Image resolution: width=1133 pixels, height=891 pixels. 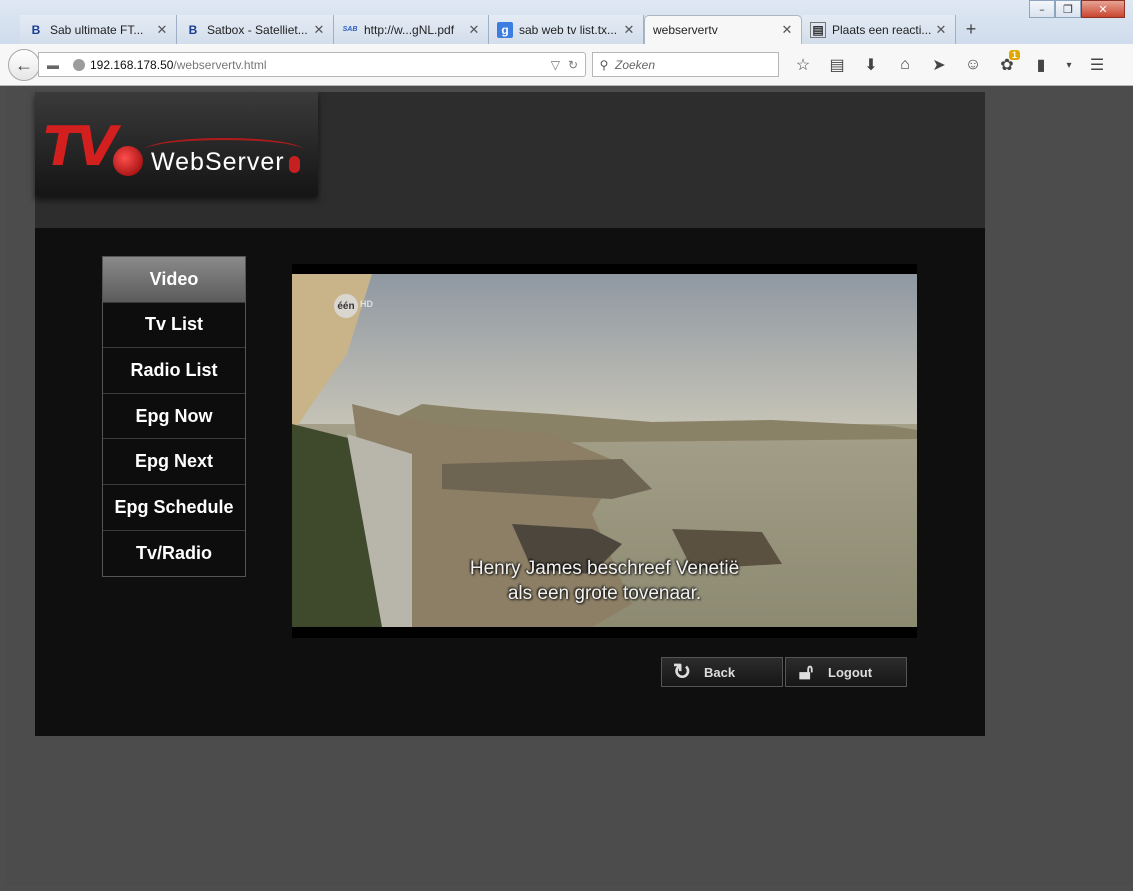 I want to click on tab-label: webservertv, so click(x=685, y=30).